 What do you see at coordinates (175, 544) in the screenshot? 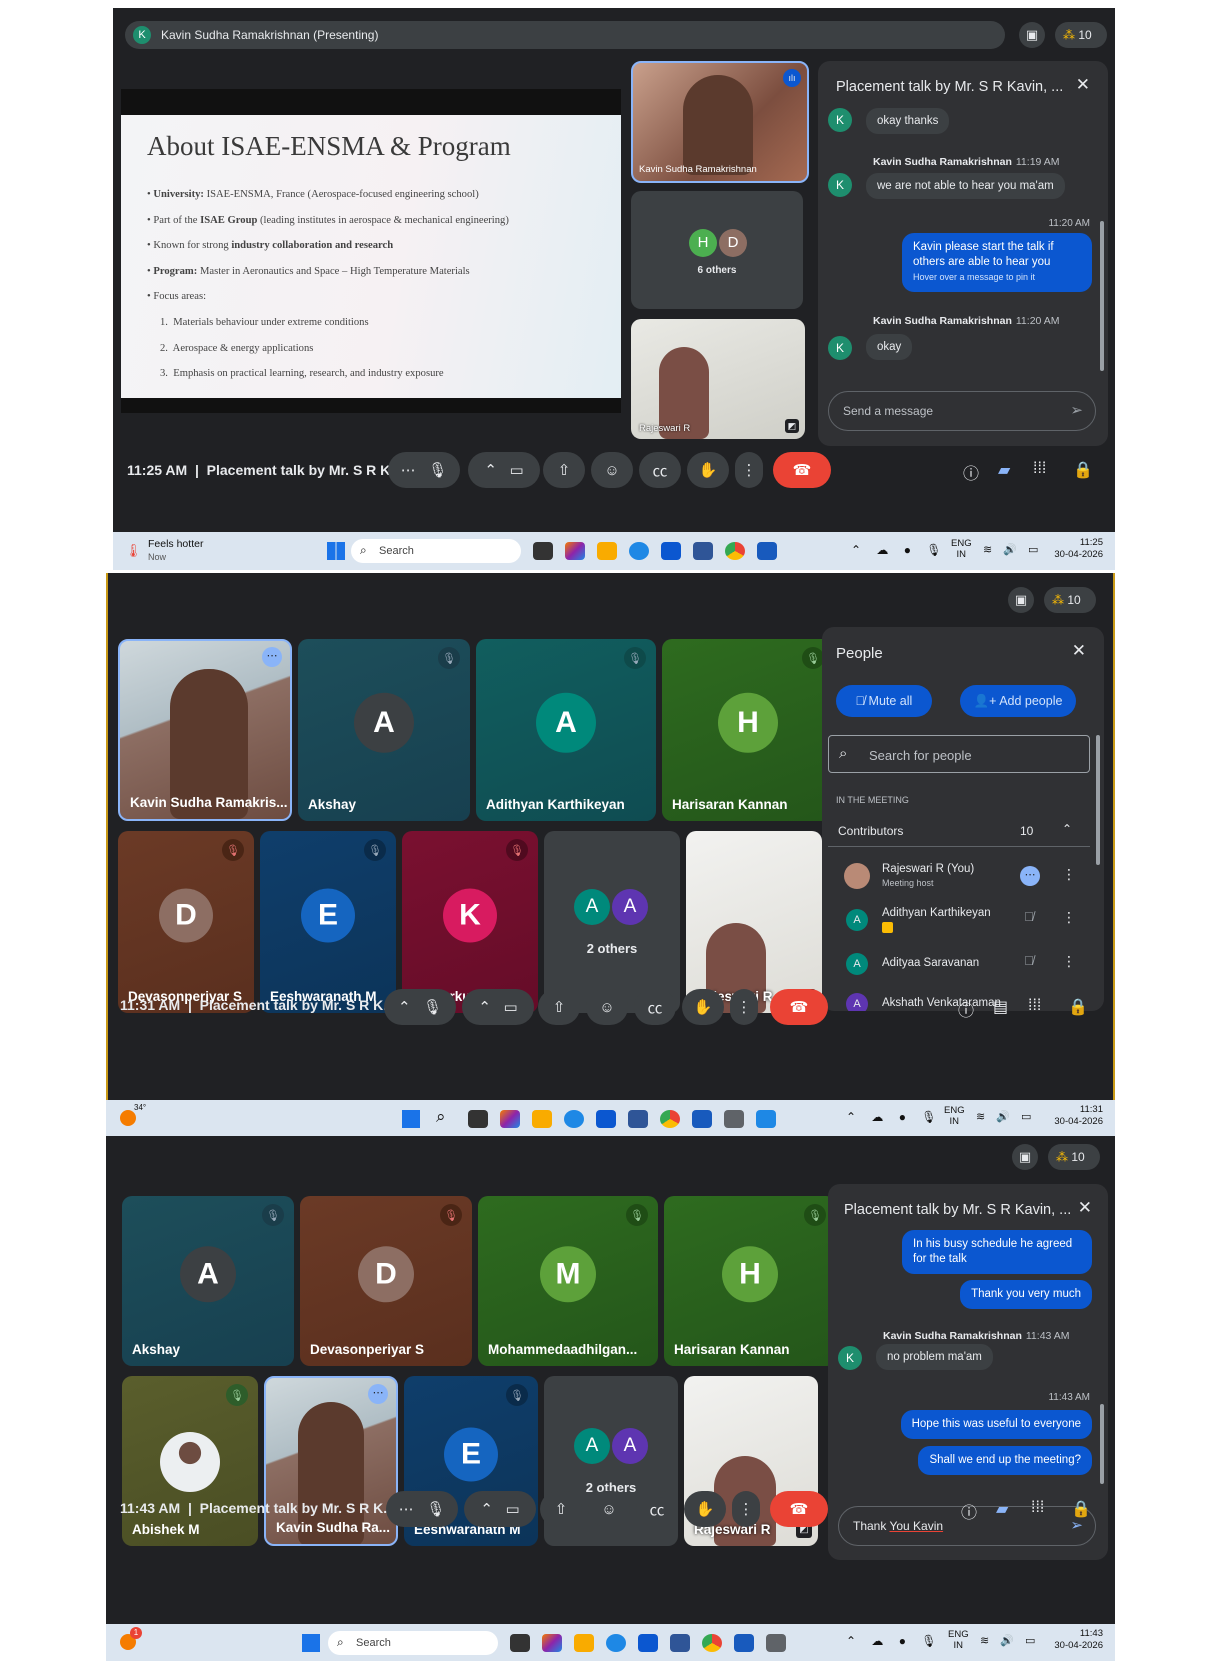
I see `weather-label: Feels hotter` at bounding box center [175, 544].